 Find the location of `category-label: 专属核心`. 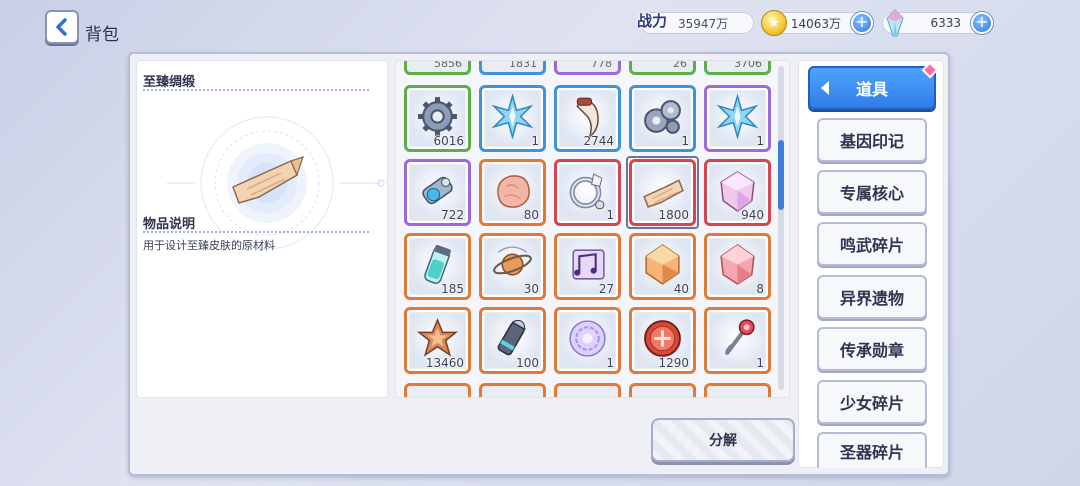

category-label: 专属核心 is located at coordinates (871, 193).